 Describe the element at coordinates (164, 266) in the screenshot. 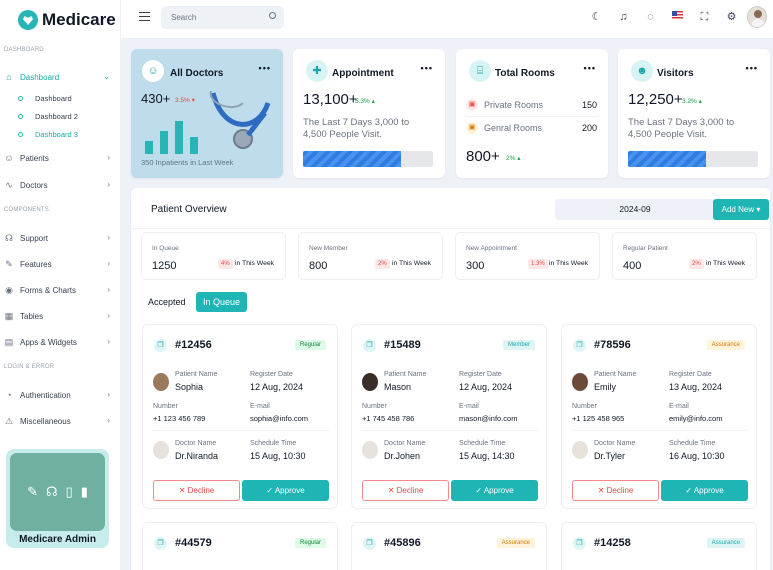

I see `metric-value: 1250` at that location.